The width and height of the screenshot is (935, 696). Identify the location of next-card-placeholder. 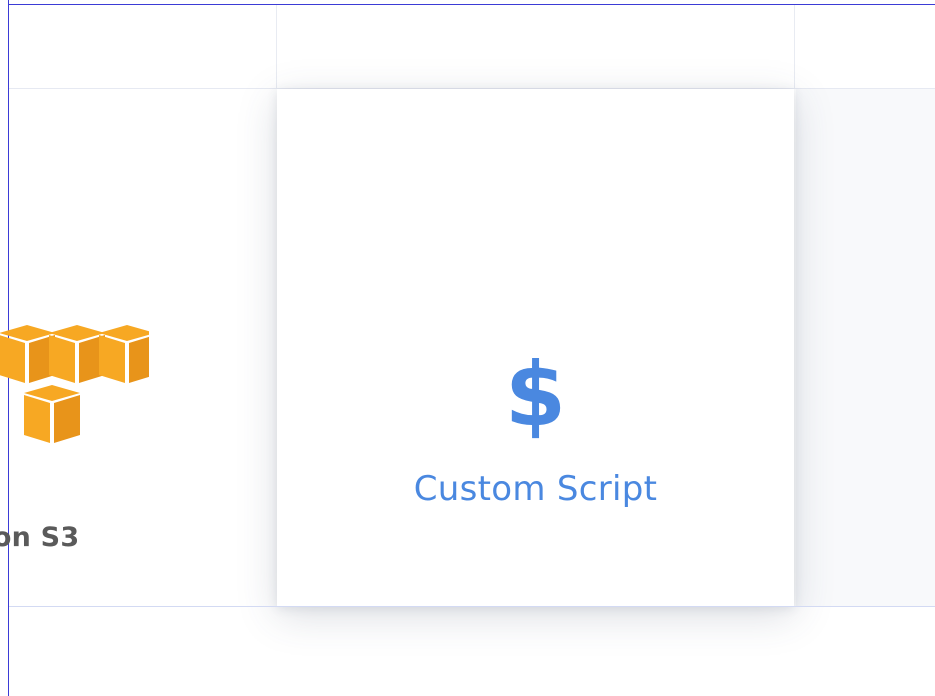
(865, 347).